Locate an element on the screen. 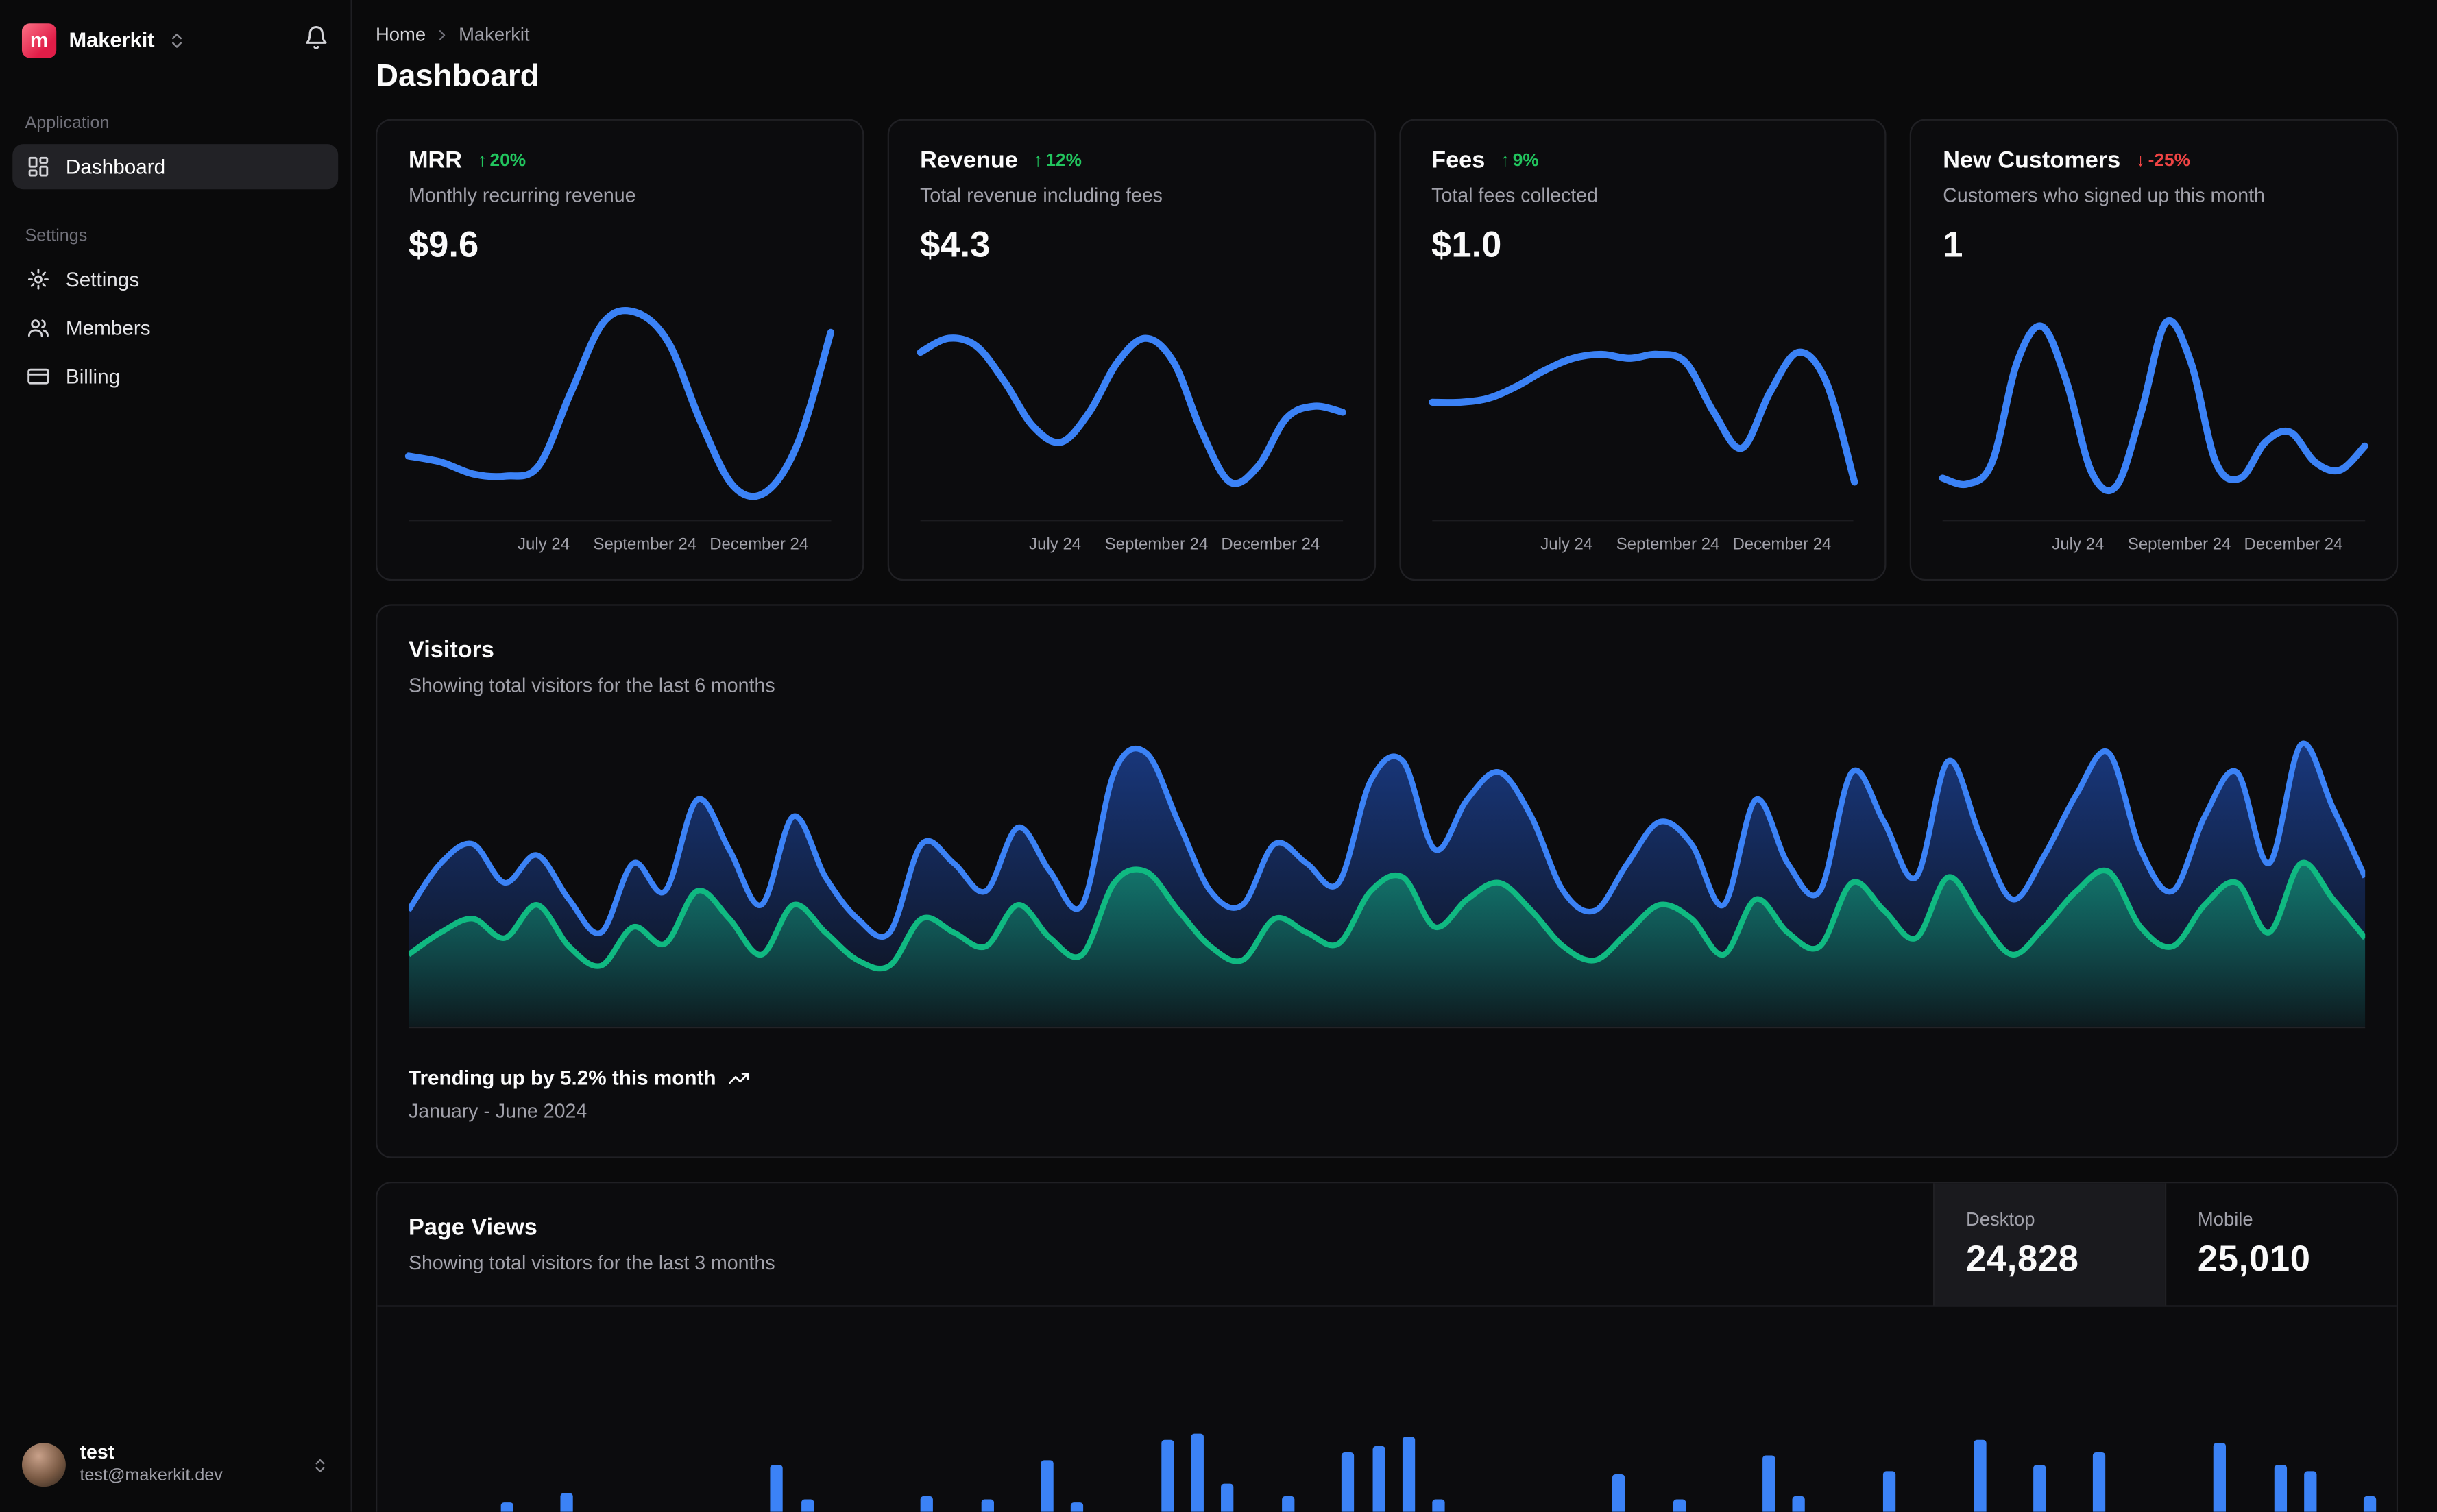  user-email: test@makerkit.dev is located at coordinates (151, 1476).